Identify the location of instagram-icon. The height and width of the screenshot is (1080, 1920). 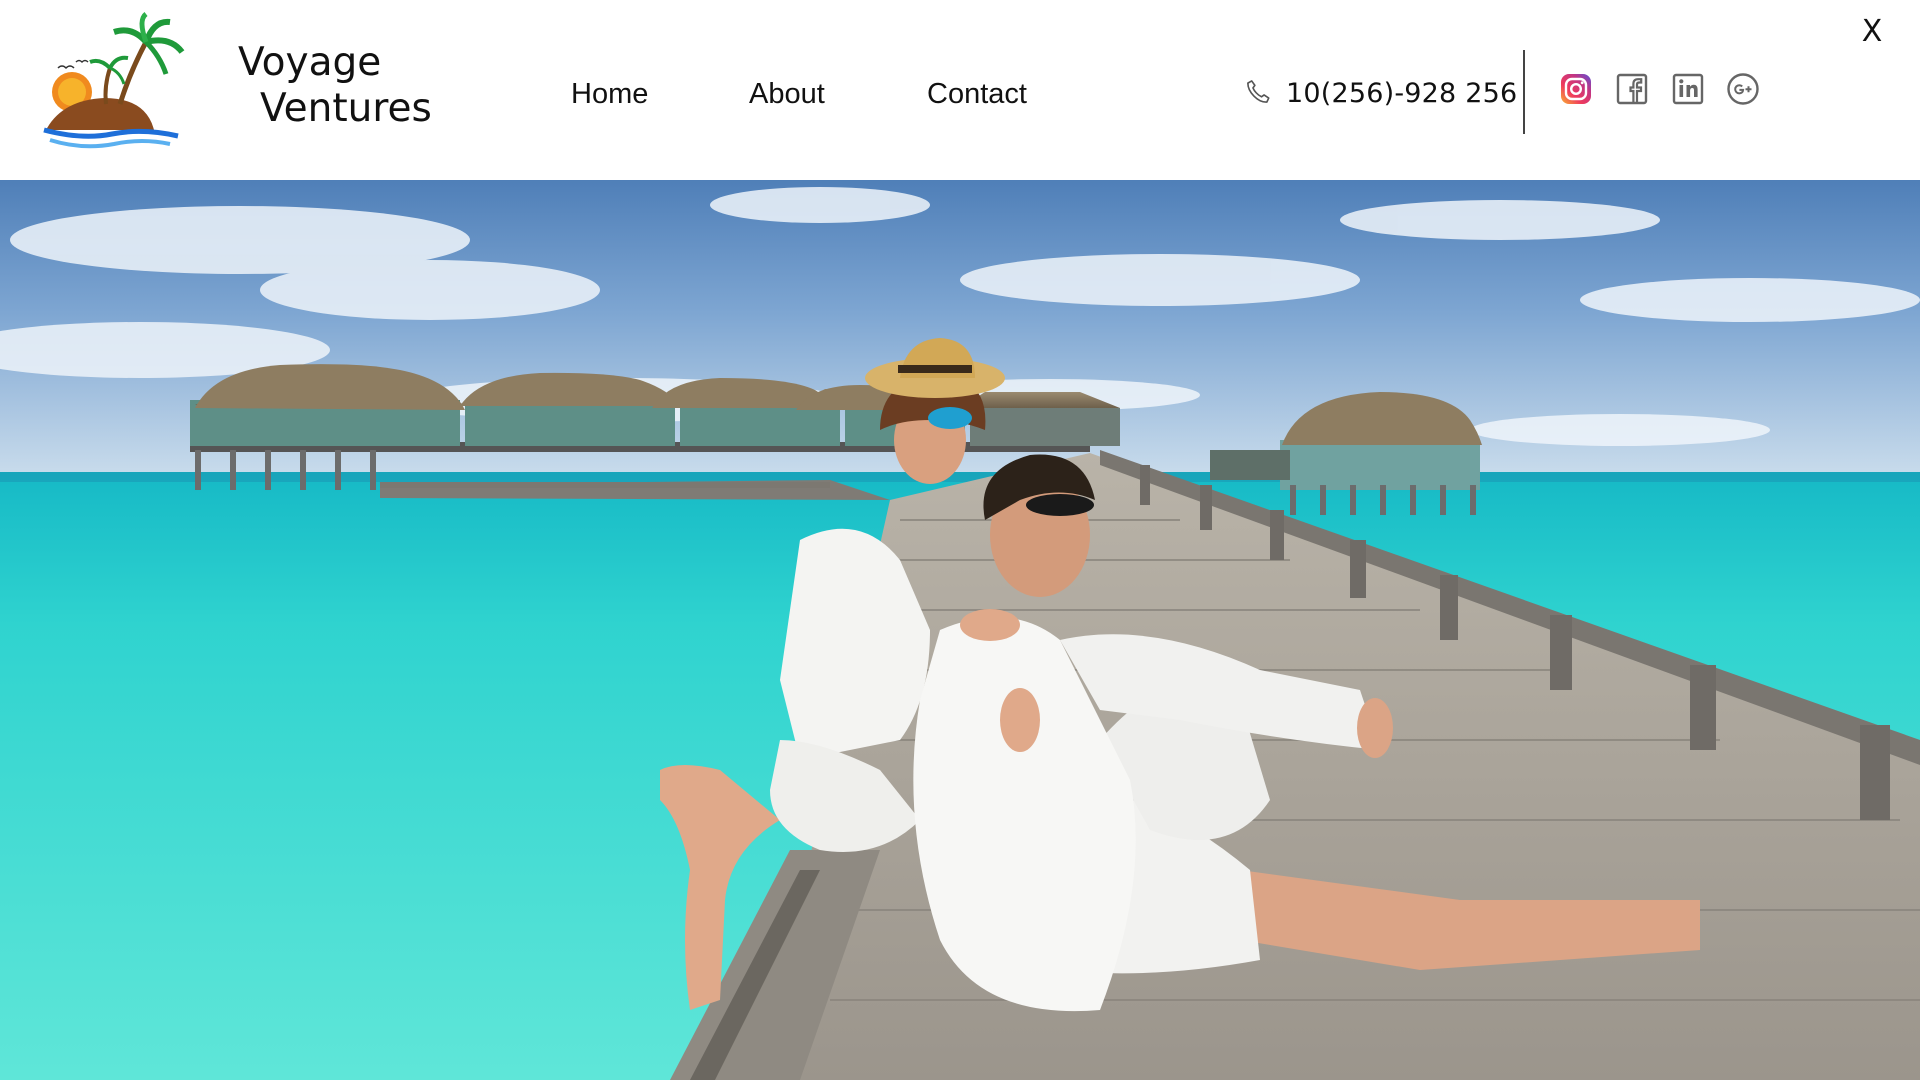
(1576, 89).